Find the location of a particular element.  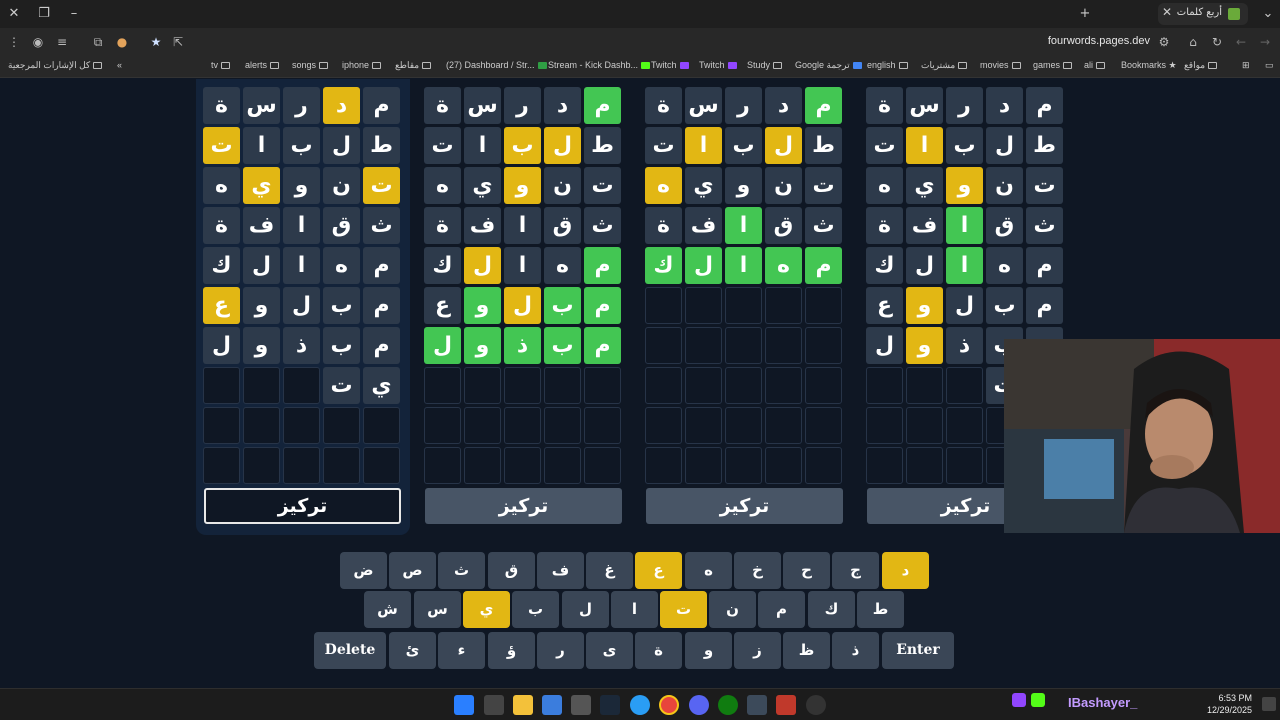

keyboard-key: ن is located at coordinates (732, 609).